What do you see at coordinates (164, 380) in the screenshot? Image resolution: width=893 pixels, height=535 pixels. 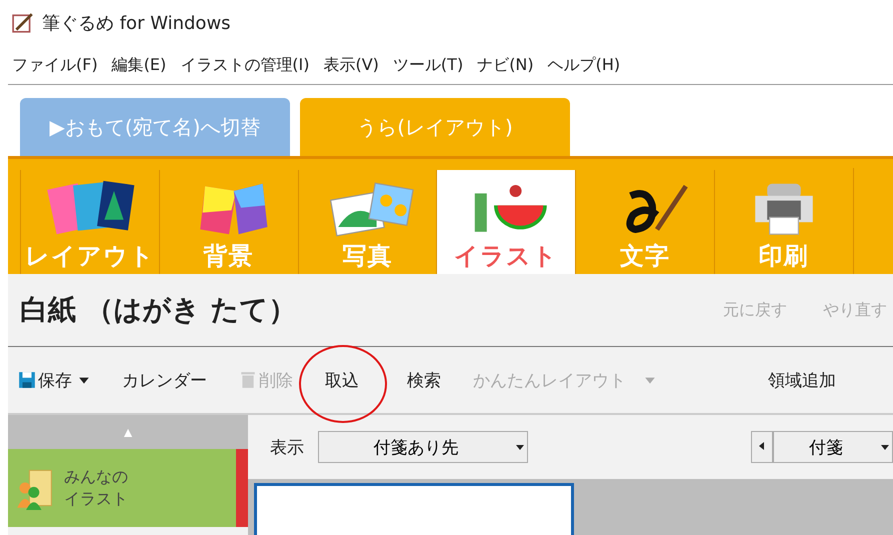 I see `toolbar-button: カレンダー` at bounding box center [164, 380].